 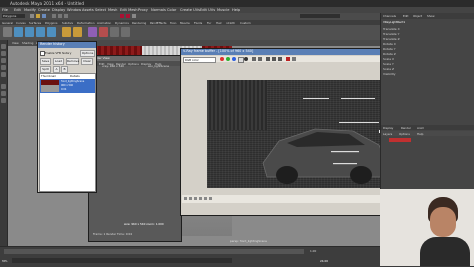 What do you see at coordinates (13, 16) in the screenshot?
I see `mode-selector: Polygons` at bounding box center [13, 16].